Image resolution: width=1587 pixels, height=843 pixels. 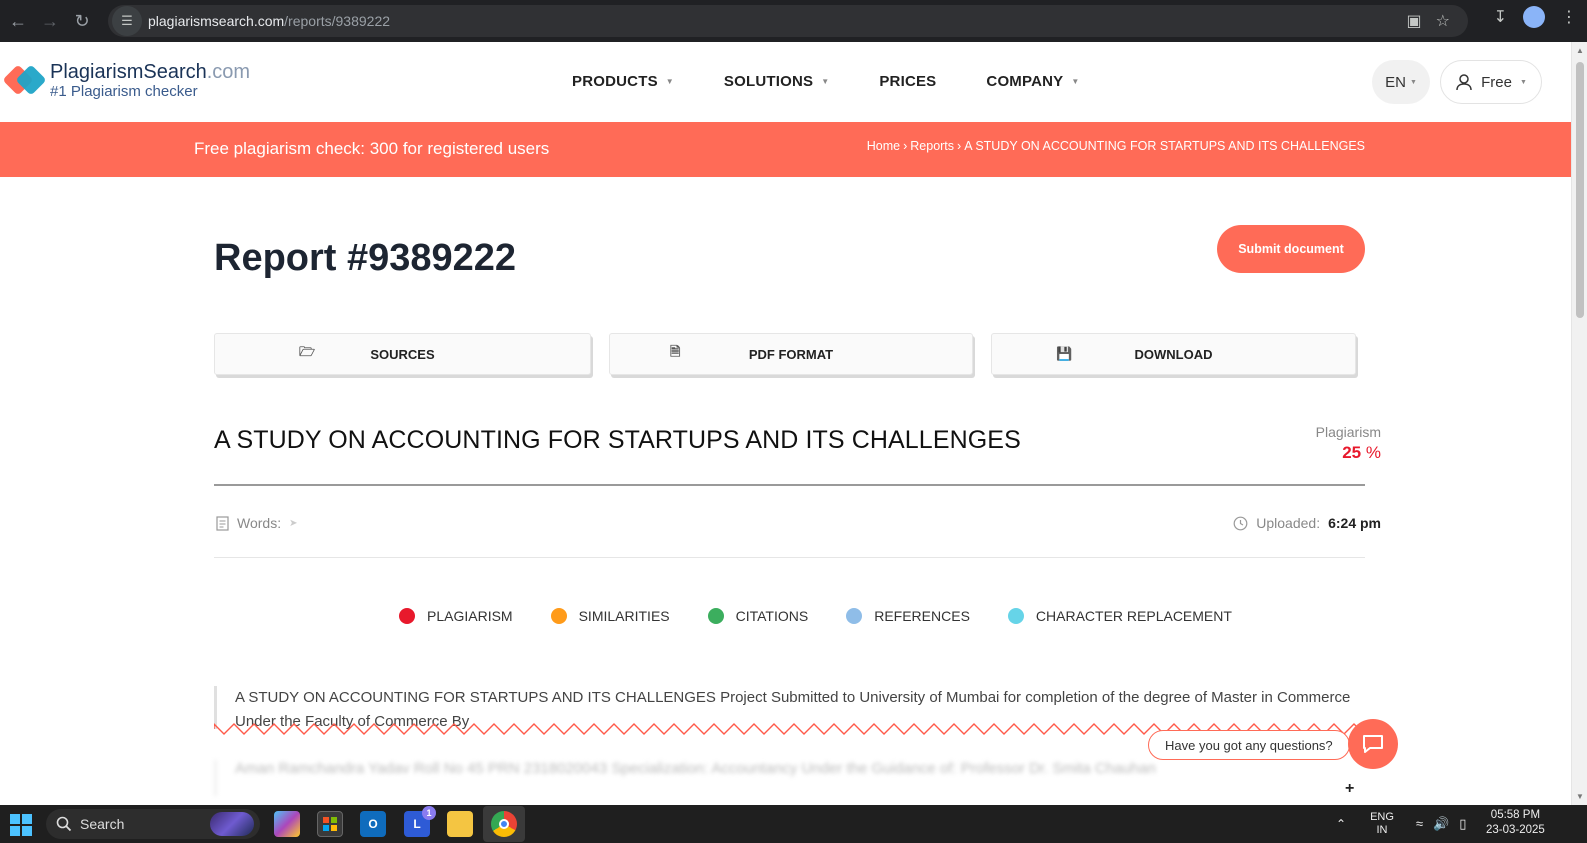 What do you see at coordinates (330, 824) in the screenshot?
I see `store-icon` at bounding box center [330, 824].